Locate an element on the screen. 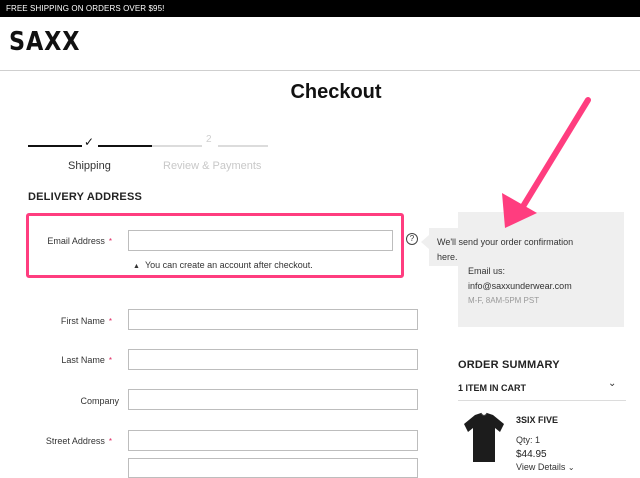  step-shipping-label: Shipping is located at coordinates (89, 166).